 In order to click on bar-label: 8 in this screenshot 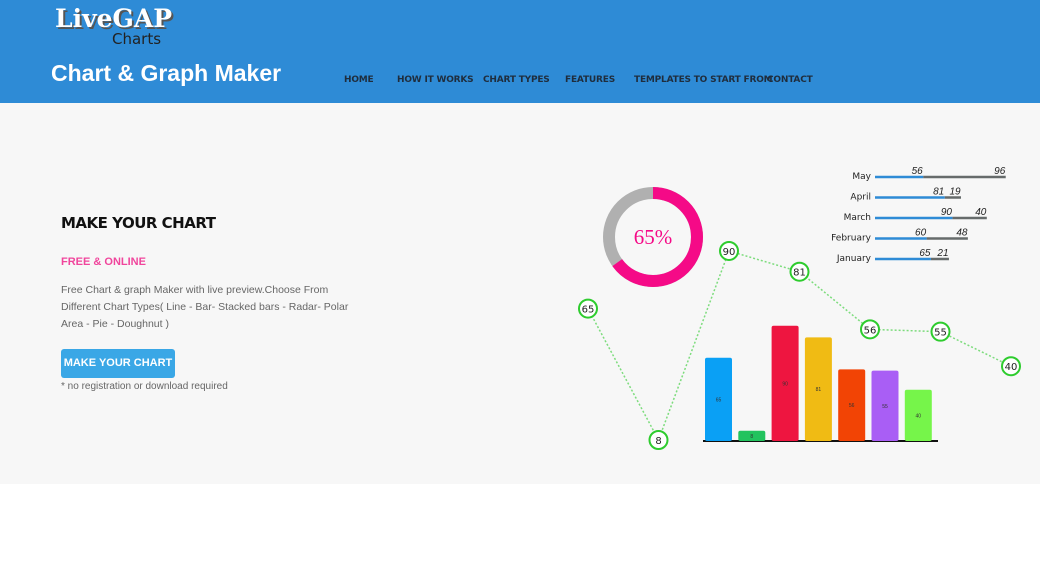, I will do `click(751, 437)`.